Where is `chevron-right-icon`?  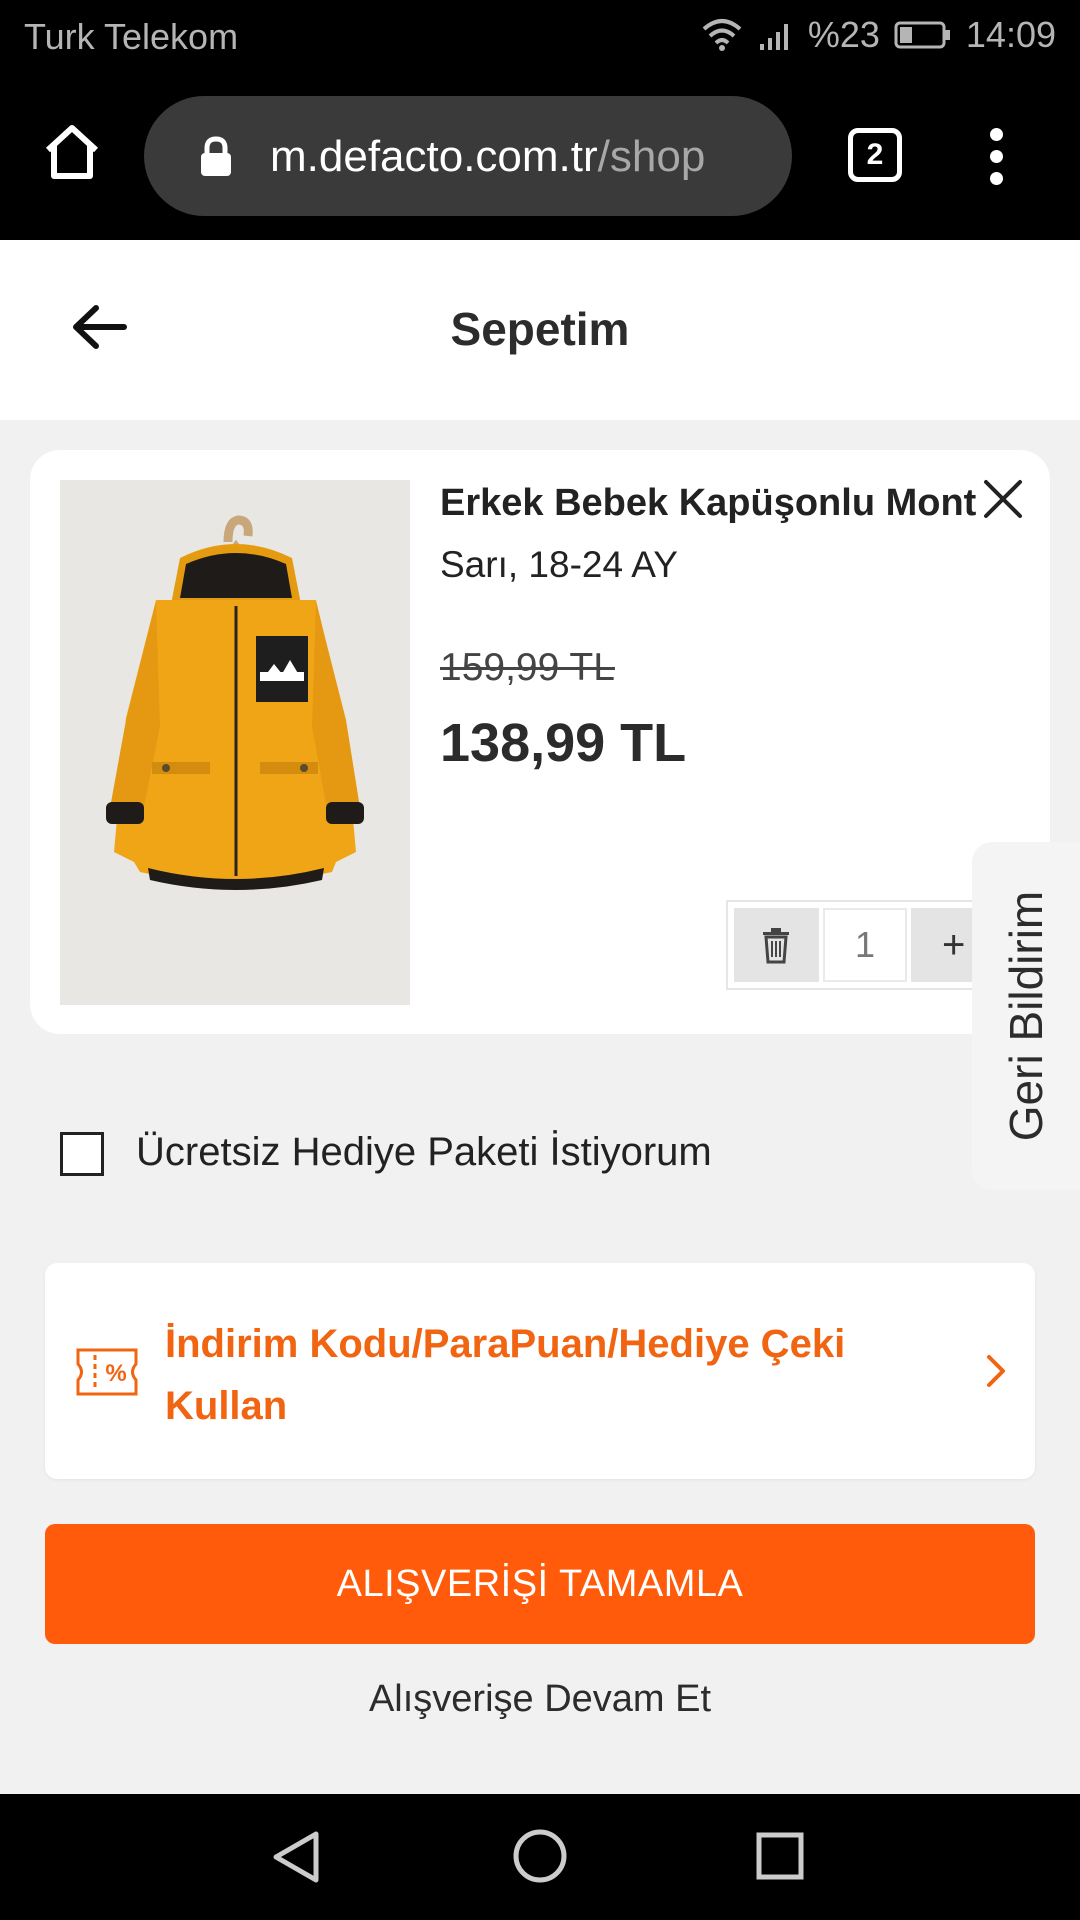 chevron-right-icon is located at coordinates (997, 1371).